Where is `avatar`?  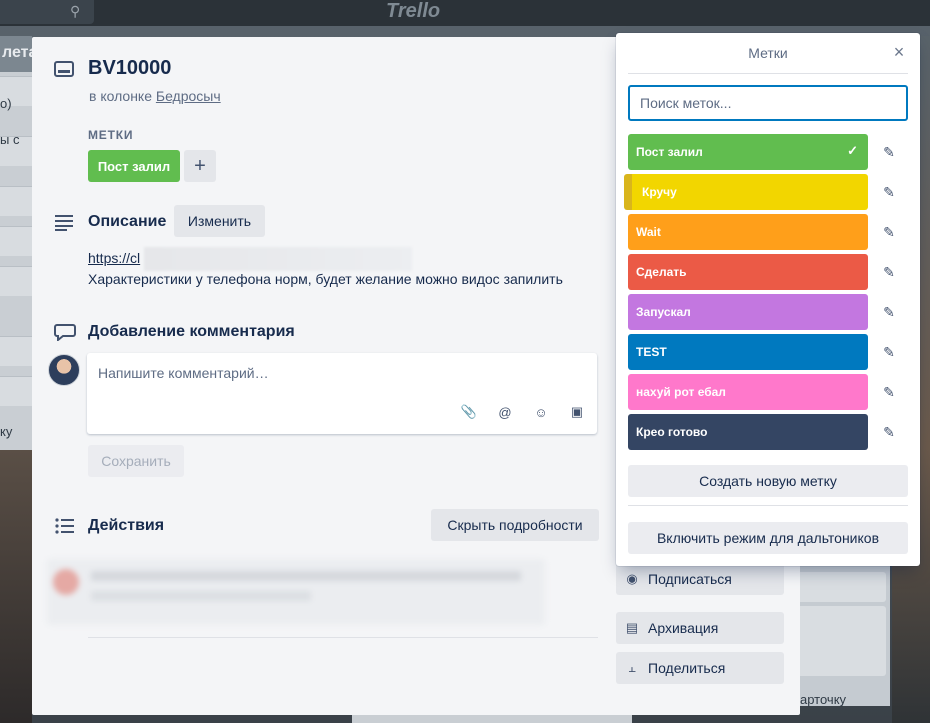
avatar is located at coordinates (64, 370).